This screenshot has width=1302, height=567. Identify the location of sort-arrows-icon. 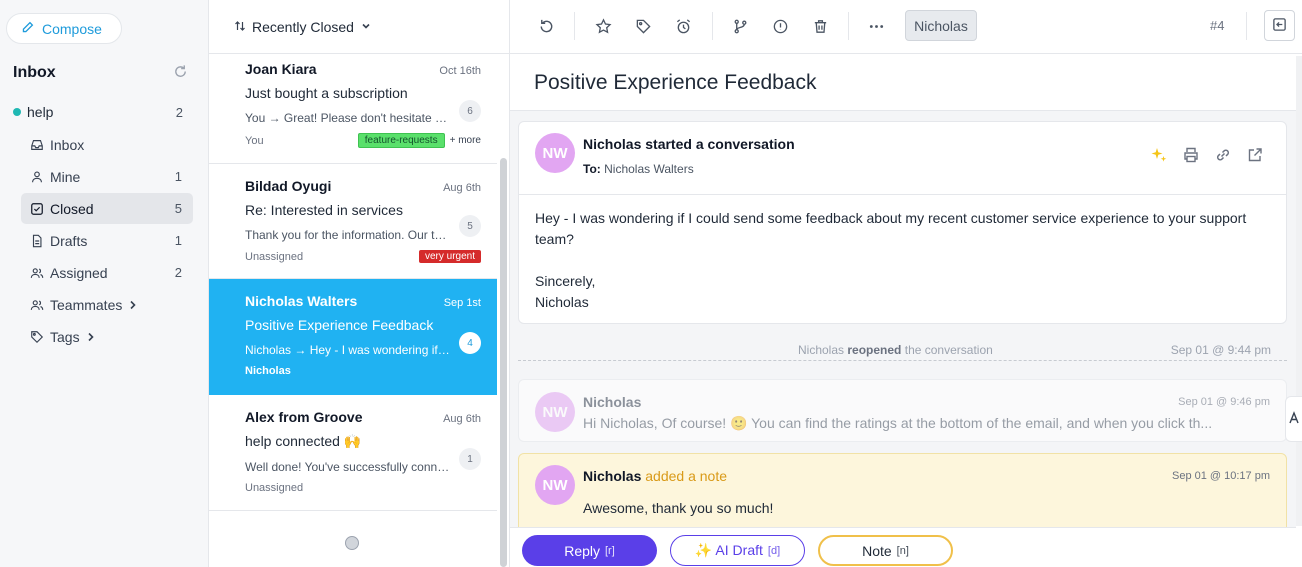
(240, 27).